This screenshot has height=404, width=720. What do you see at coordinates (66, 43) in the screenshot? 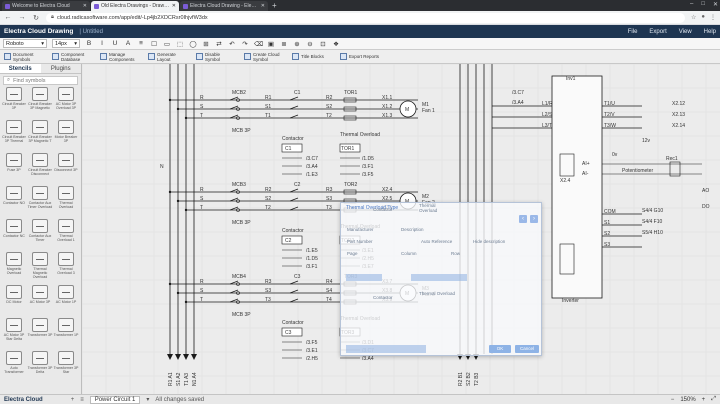
I see `font-size-select: 14px ▾` at bounding box center [66, 43].